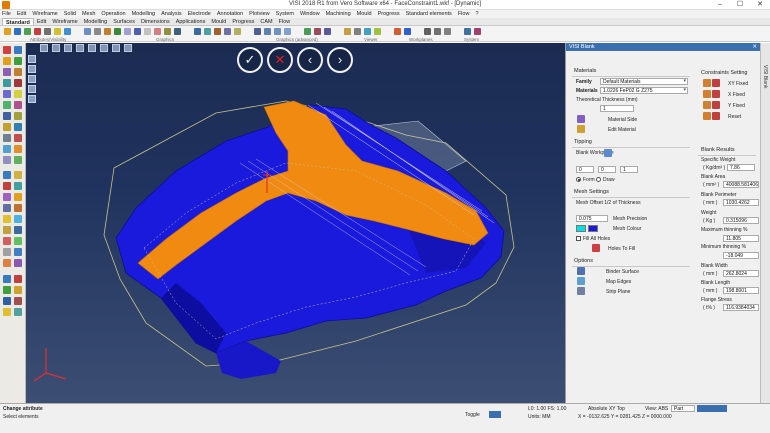  What do you see at coordinates (7, 290) in the screenshot?
I see `hatch-icon` at bounding box center [7, 290].